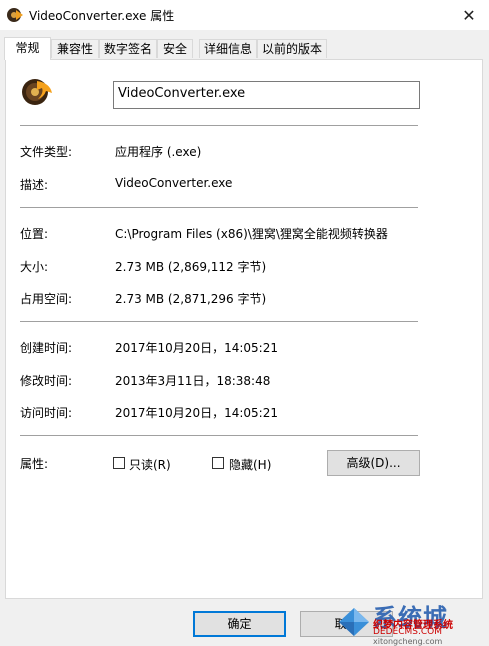 This screenshot has height=646, width=489. What do you see at coordinates (191, 267) in the screenshot?
I see `size-value: 2.73 MB (2,869,112 字节)` at bounding box center [191, 267].